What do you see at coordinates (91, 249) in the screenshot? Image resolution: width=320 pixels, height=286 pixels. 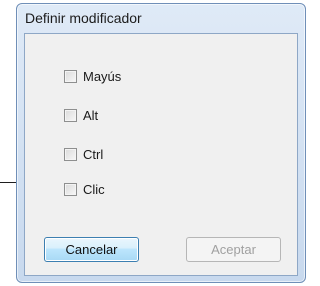 I see `cancel-button: Cancelar` at bounding box center [91, 249].